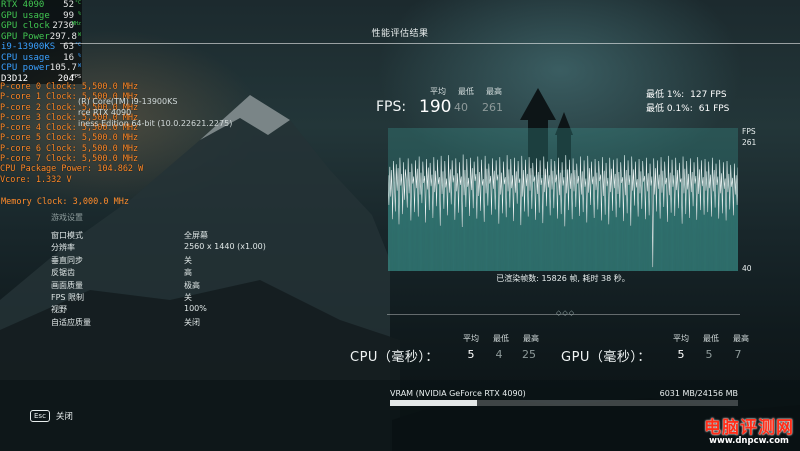  Describe the element at coordinates (563, 199) in the screenshot. I see `fps-graph` at that location.